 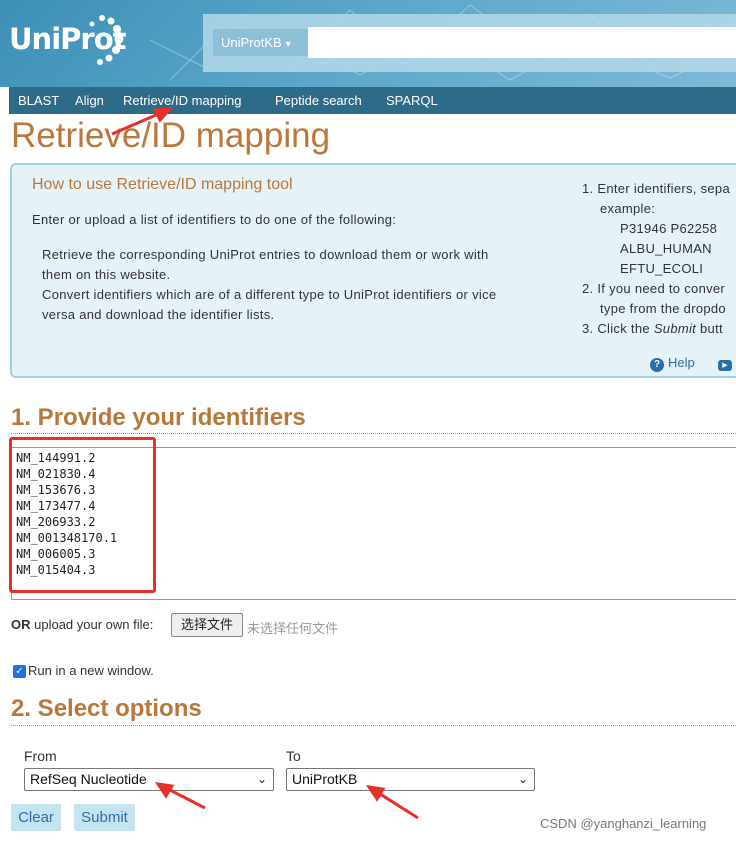 I want to click on help-step-2: 2. If you need to conver, so click(x=654, y=288).